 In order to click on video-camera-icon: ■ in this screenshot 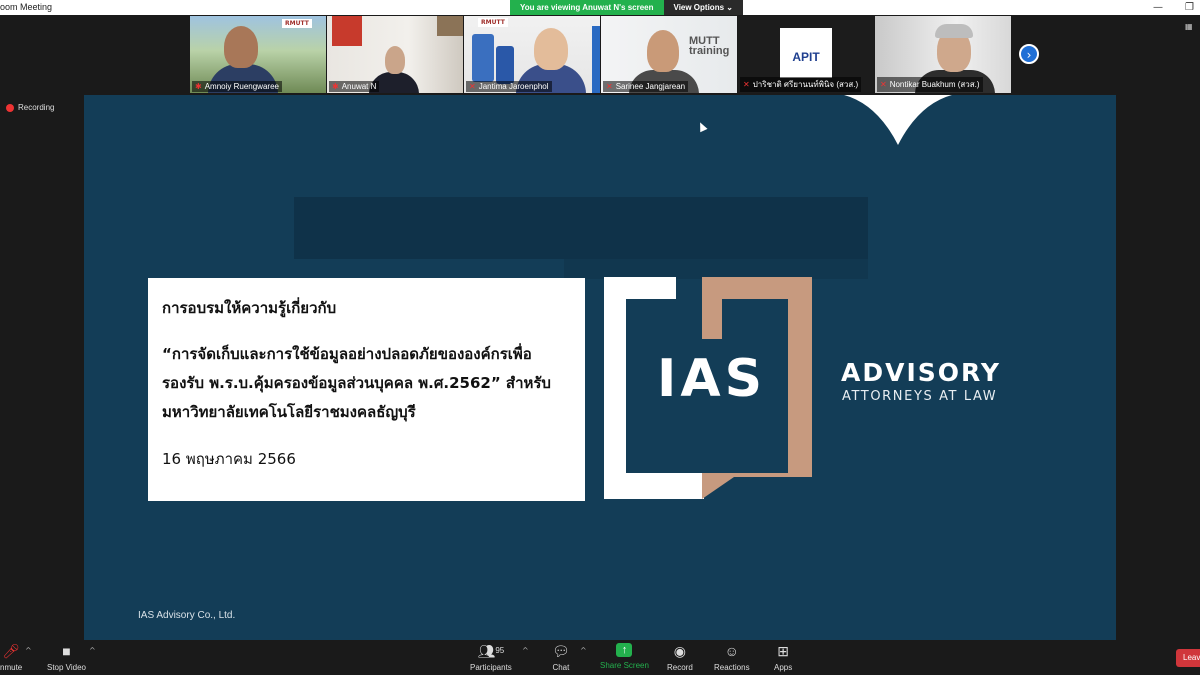, I will do `click(66, 651)`.